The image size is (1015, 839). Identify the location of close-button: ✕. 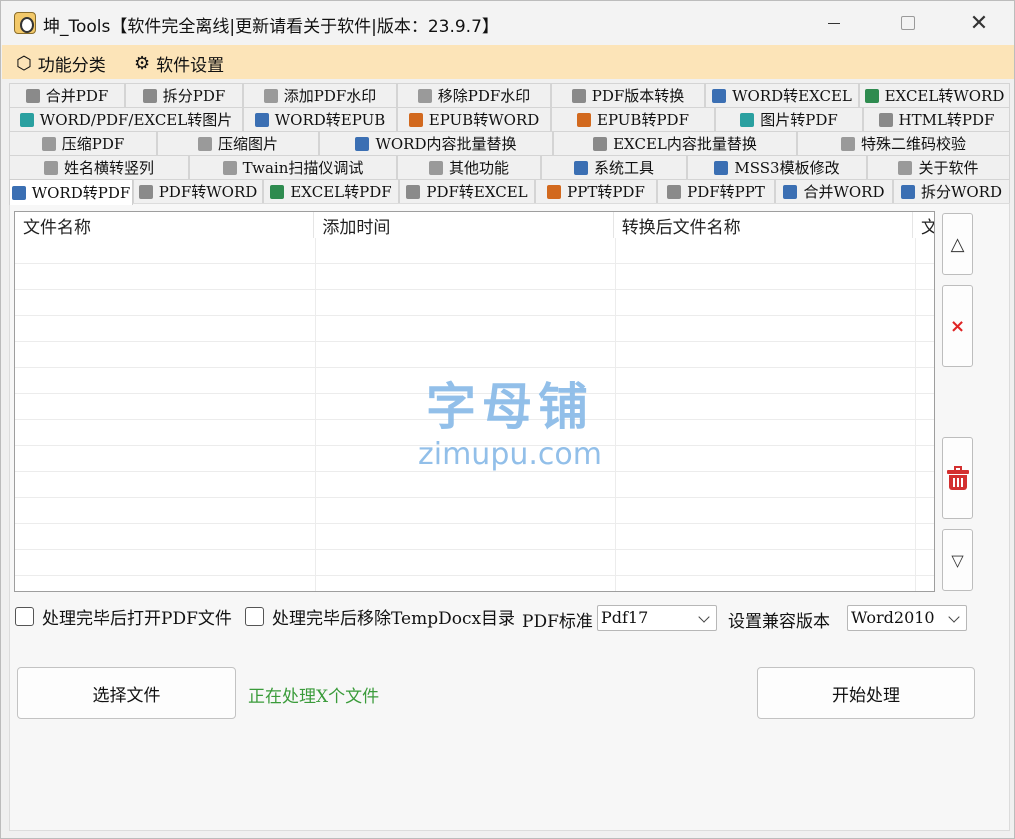
(979, 23).